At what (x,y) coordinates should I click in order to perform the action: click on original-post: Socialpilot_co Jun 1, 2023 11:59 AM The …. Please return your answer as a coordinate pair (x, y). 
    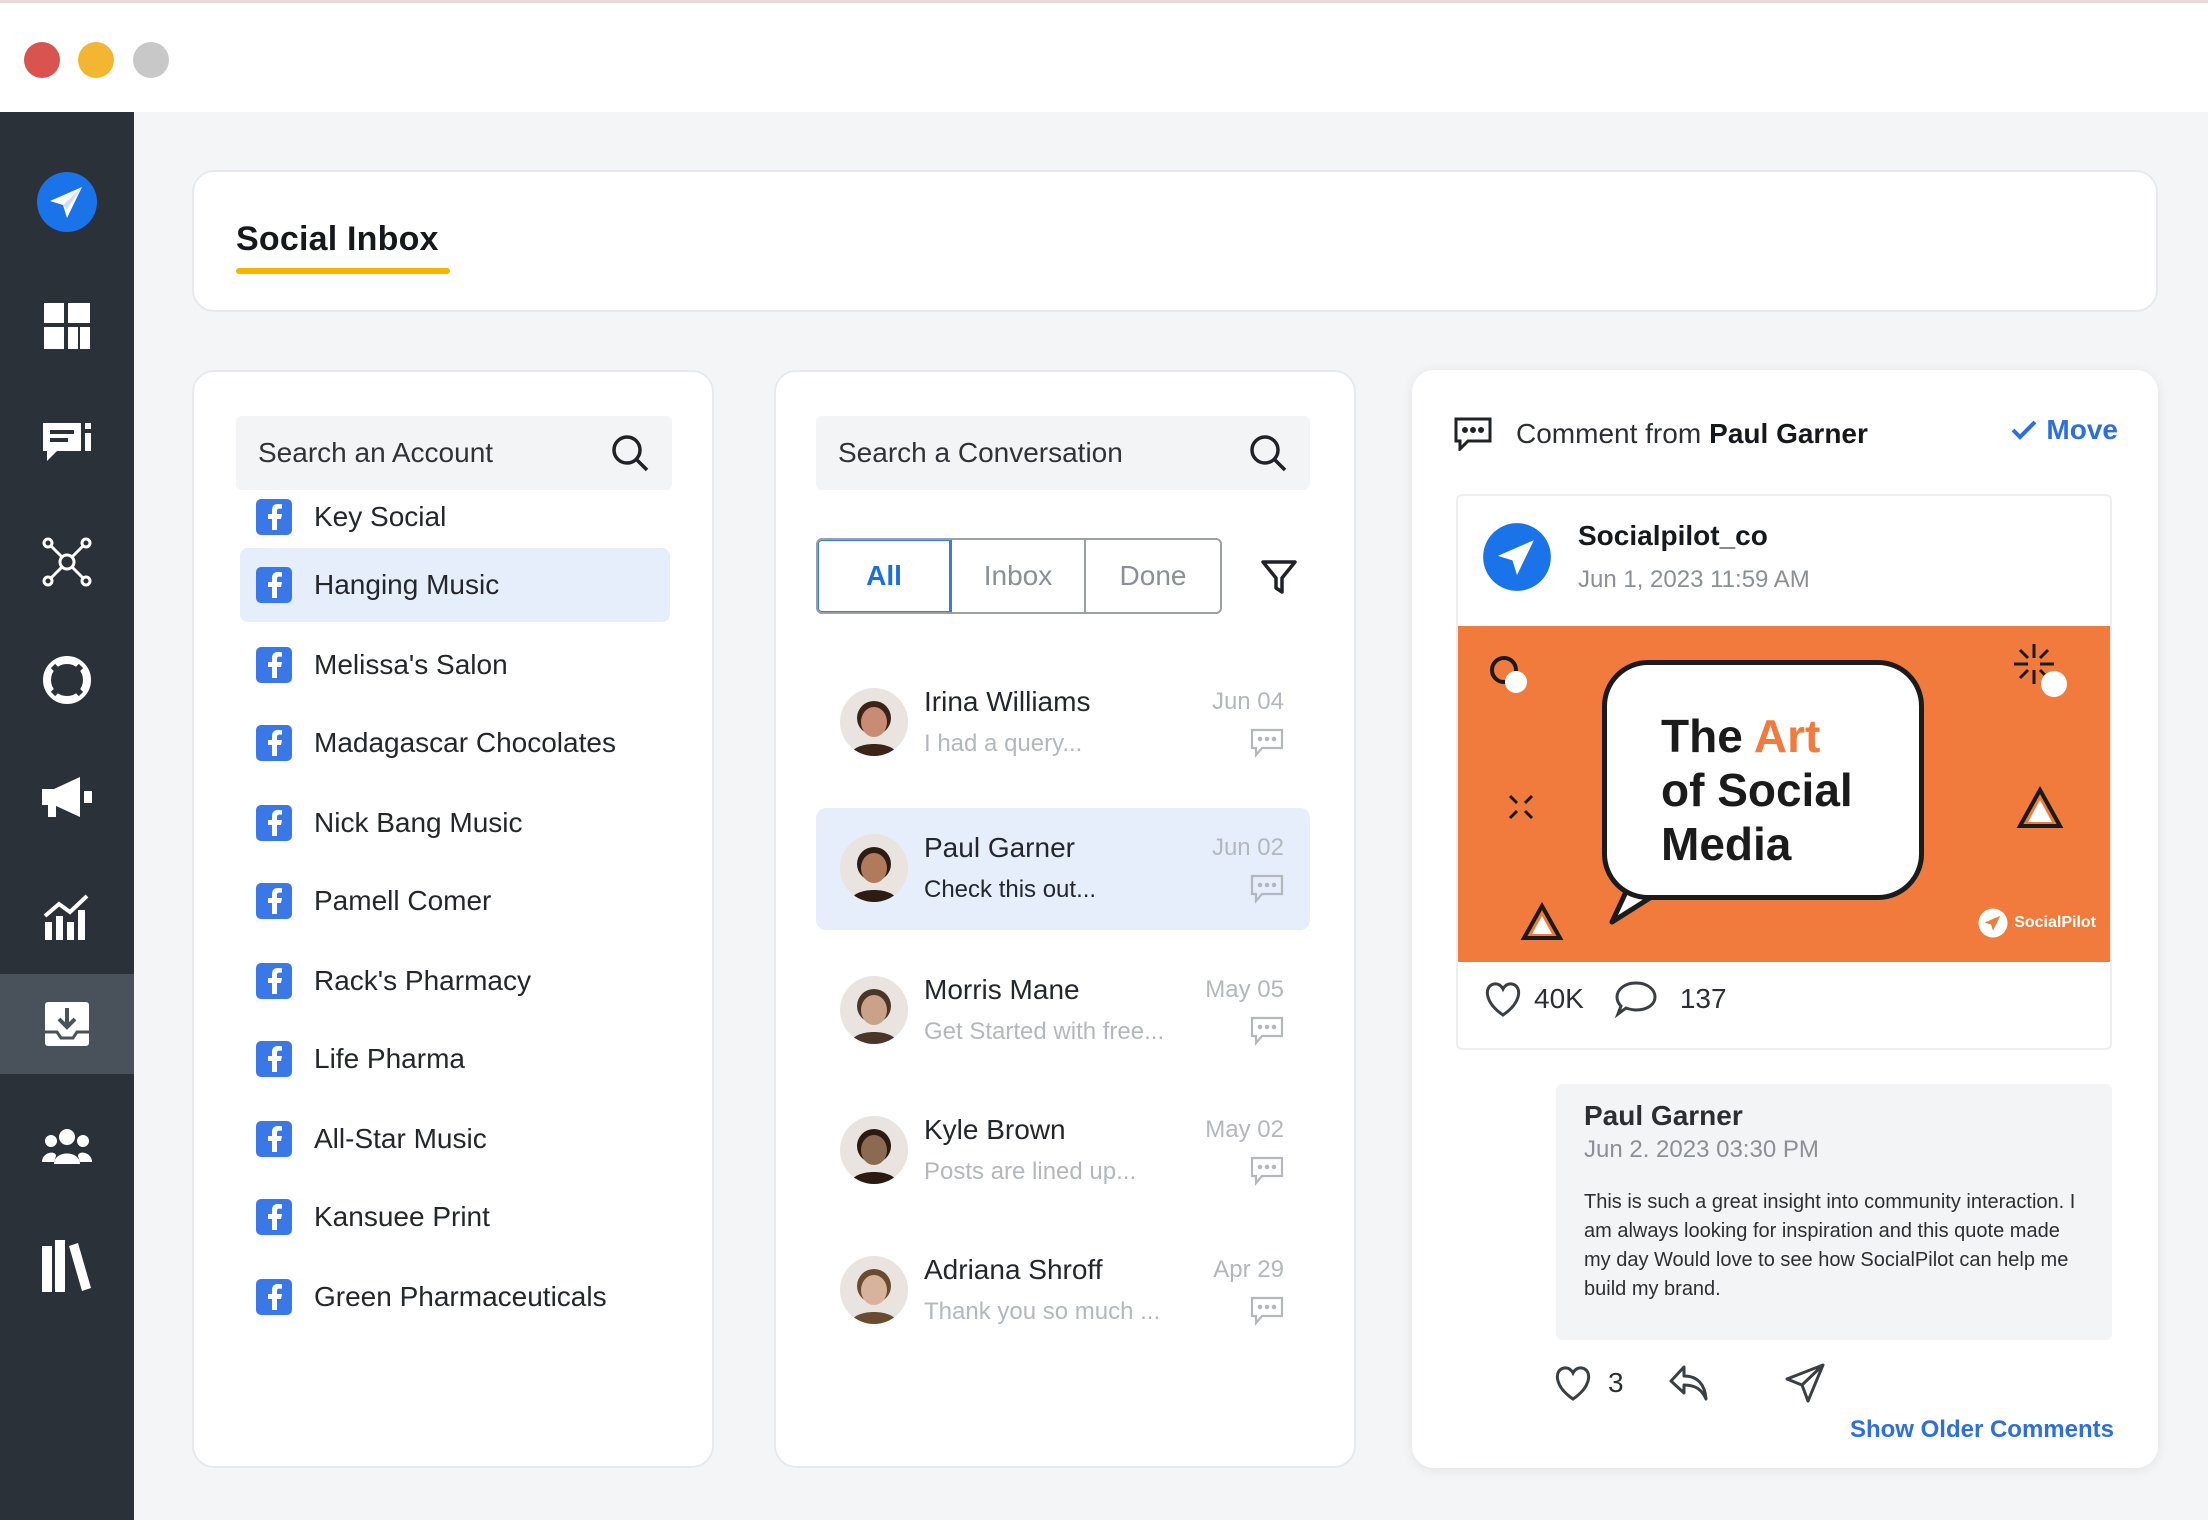
    Looking at the image, I should click on (1784, 772).